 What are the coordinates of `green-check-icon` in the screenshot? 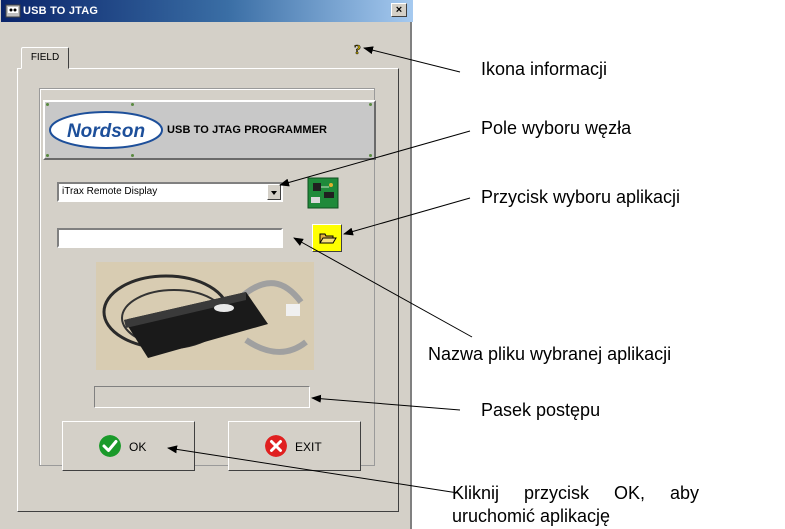 It's located at (110, 446).